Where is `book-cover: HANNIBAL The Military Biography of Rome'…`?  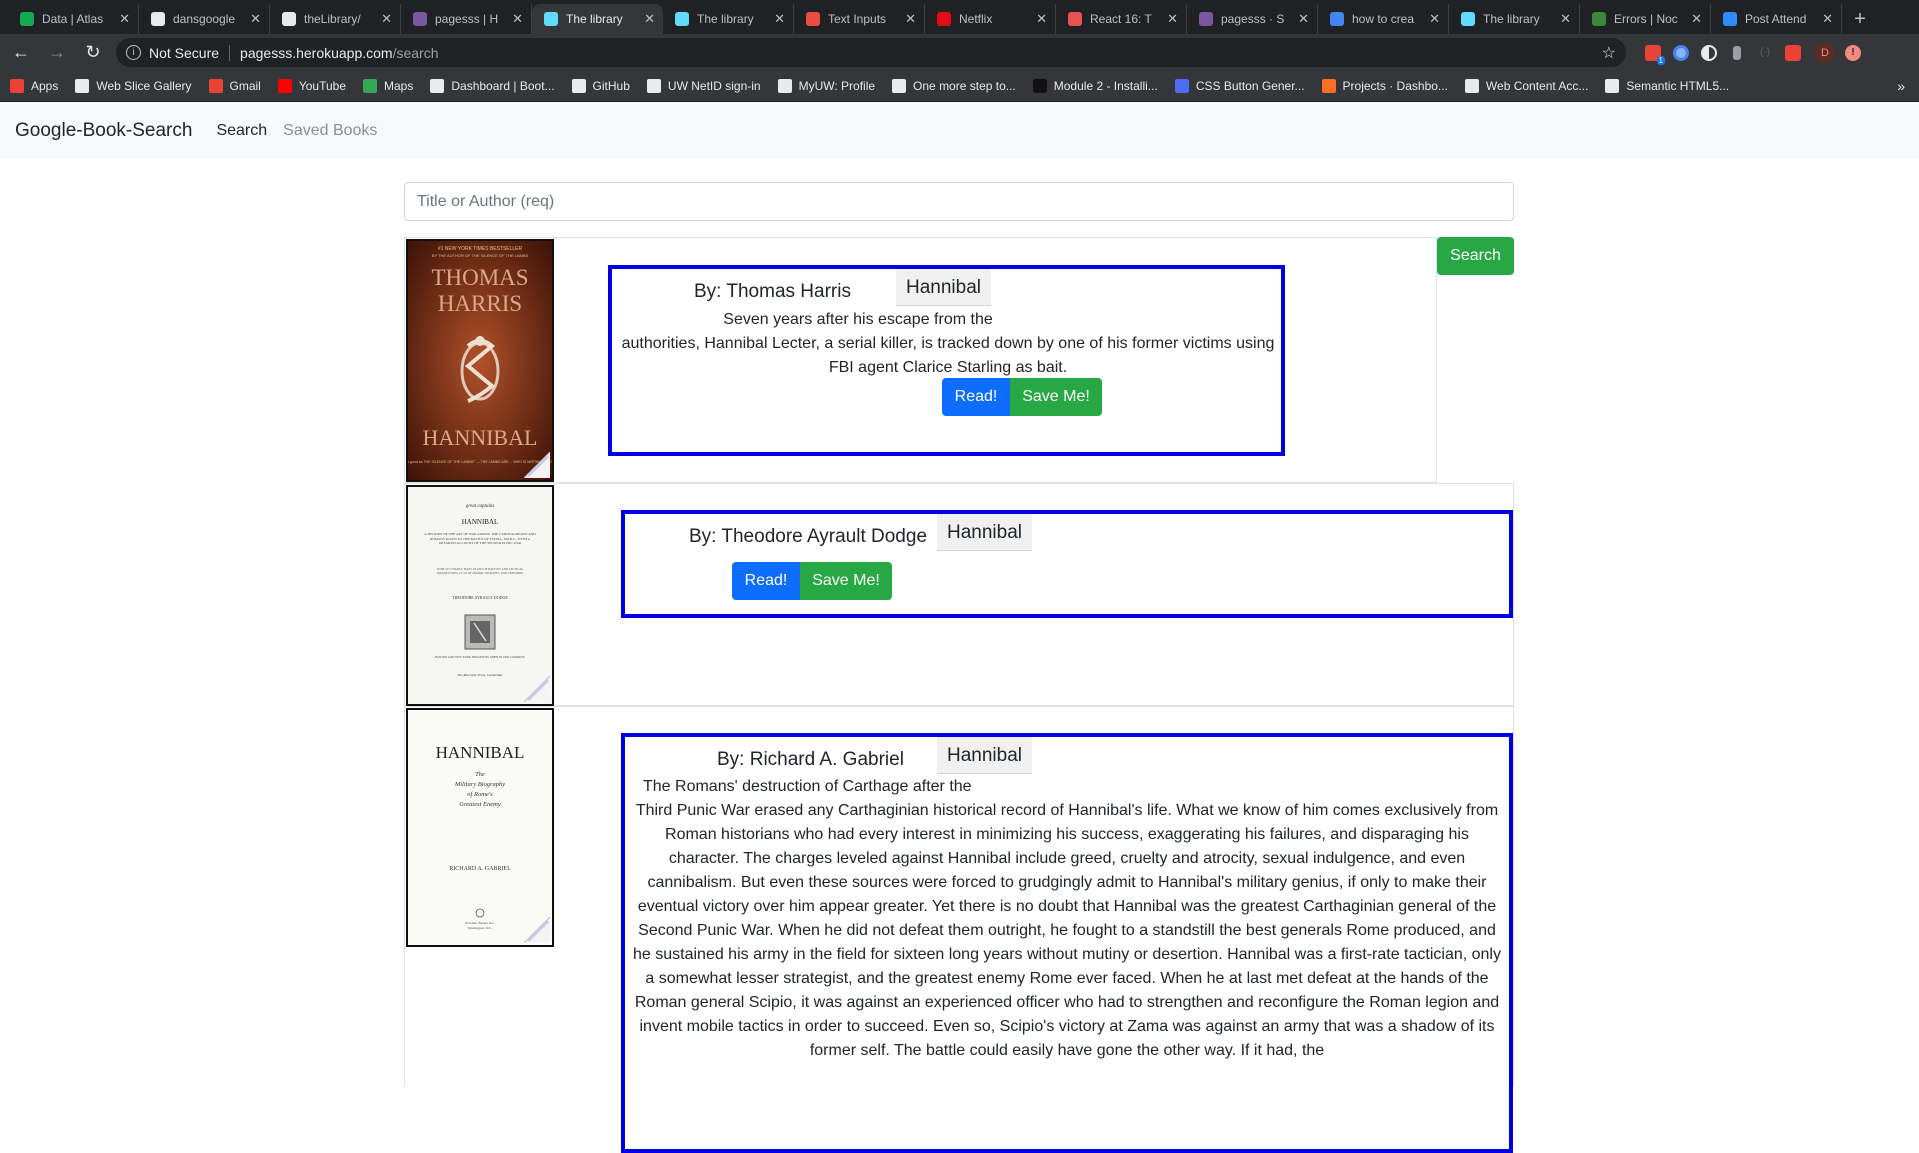 book-cover: HANNIBAL The Military Biography of Rome'… is located at coordinates (480, 827).